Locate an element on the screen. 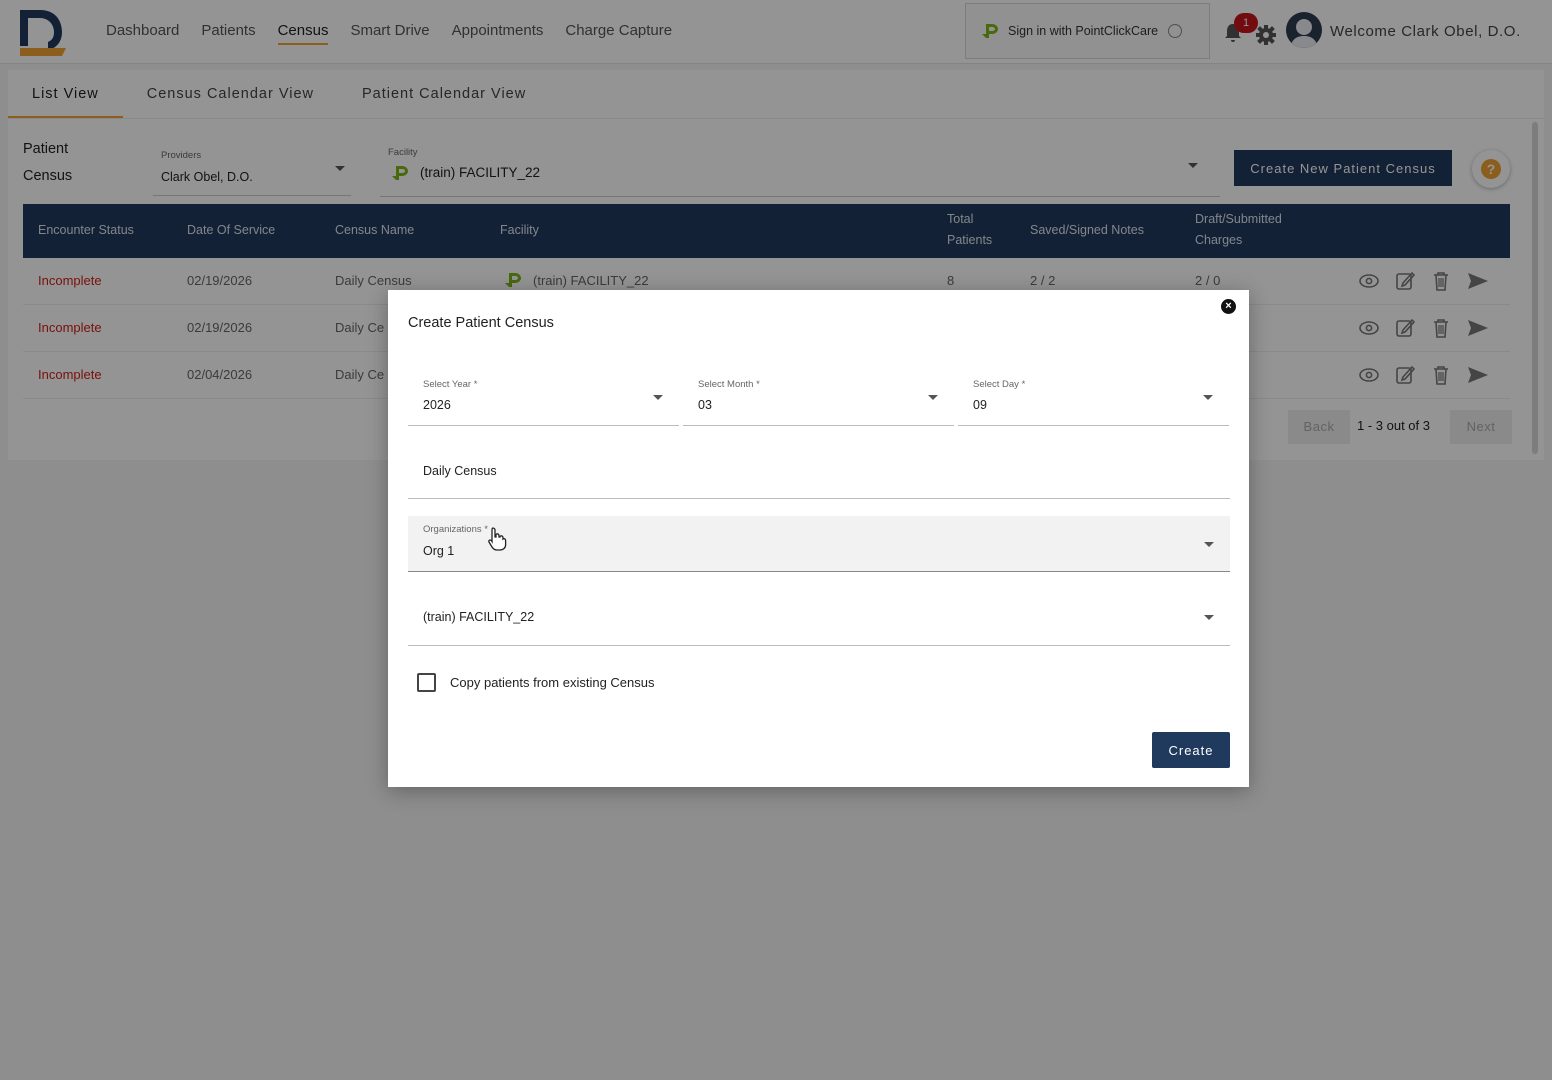  census-name-input: Daily Census is located at coordinates (819, 474).